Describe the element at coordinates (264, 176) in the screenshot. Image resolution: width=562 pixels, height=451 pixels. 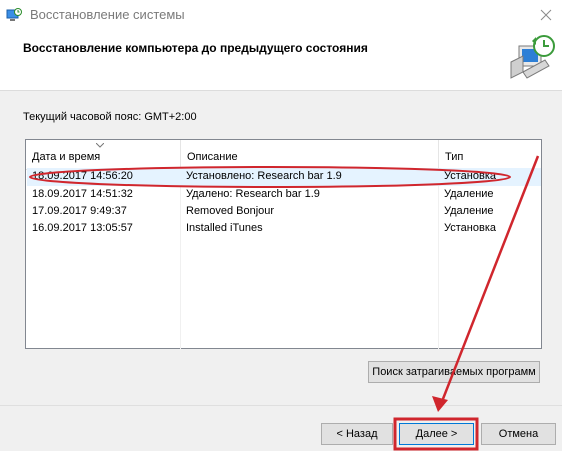
I see `row-description: Установлено: Research bar 1.9` at that location.